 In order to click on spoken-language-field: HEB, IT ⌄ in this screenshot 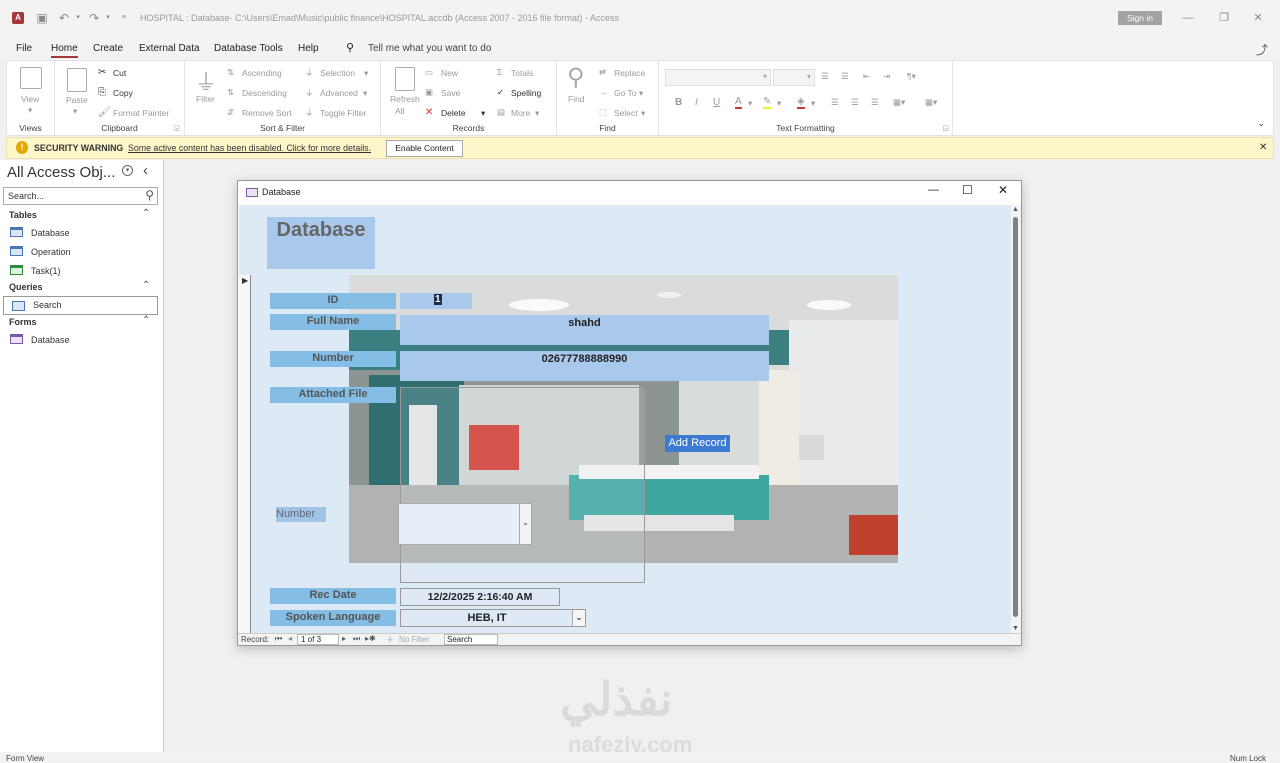, I will do `click(493, 618)`.